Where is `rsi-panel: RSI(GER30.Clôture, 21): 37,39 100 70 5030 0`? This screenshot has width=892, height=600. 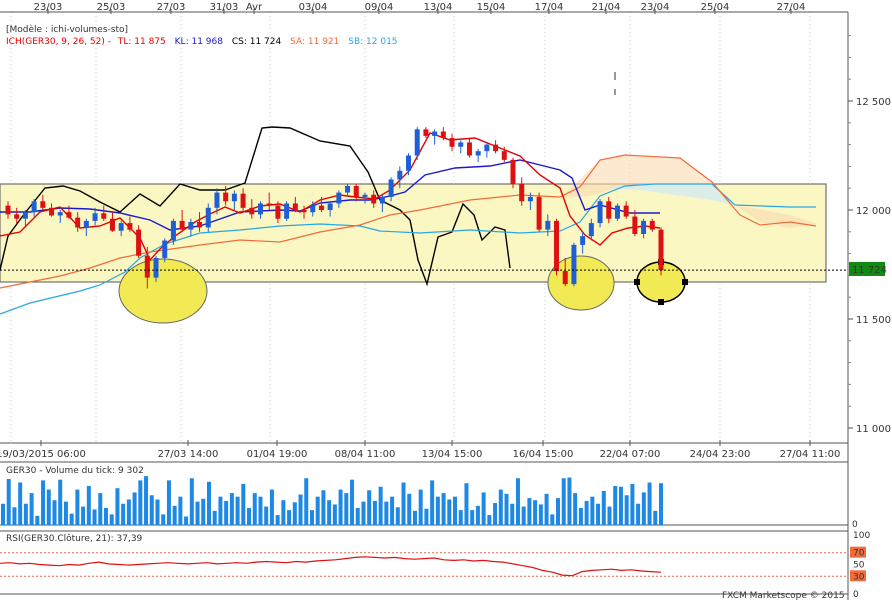 rsi-panel: RSI(GER30.Clôture, 21): 37,39 100 70 5030 0 is located at coordinates (435, 565).